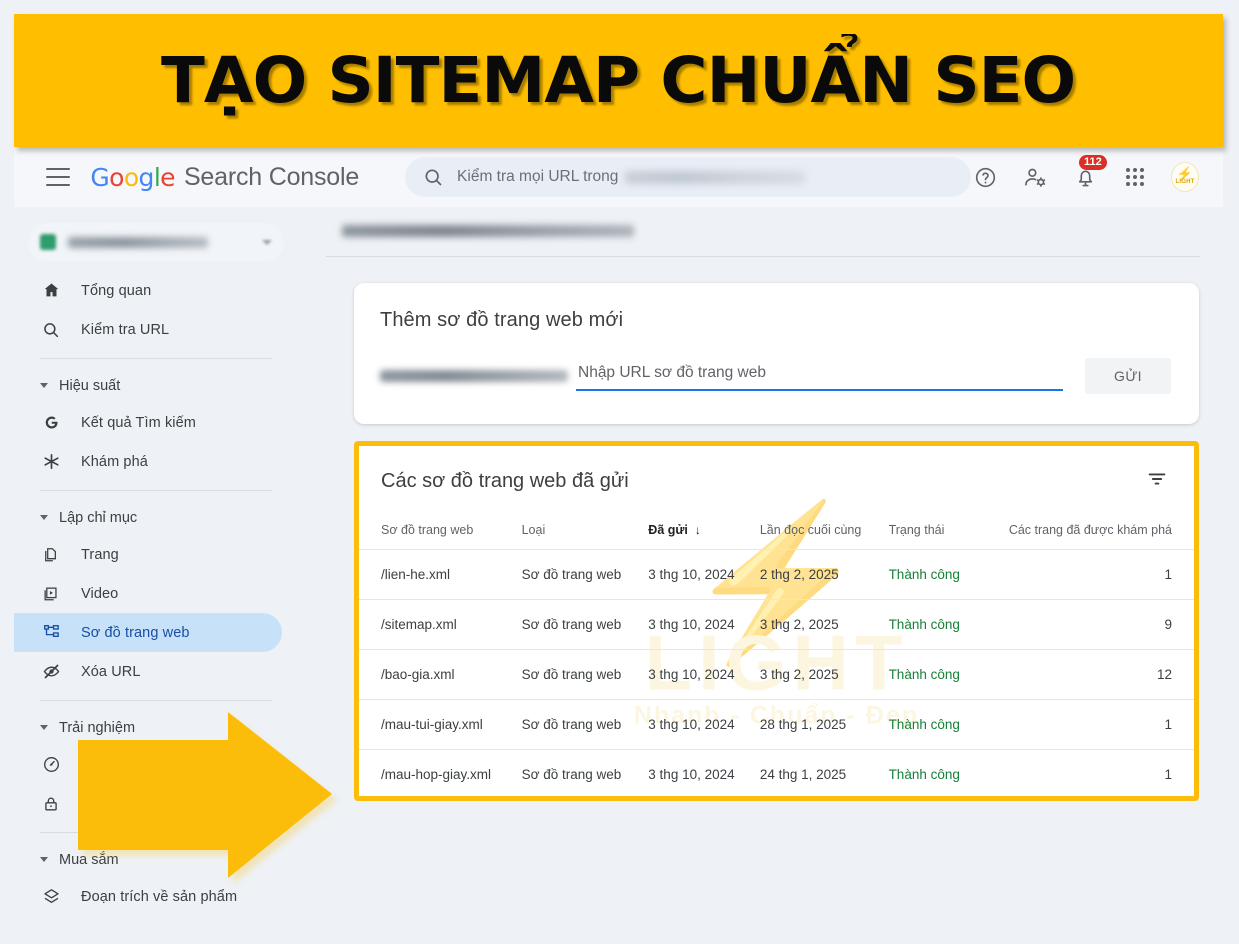  What do you see at coordinates (760, 222) in the screenshot?
I see `breadcrumb` at bounding box center [760, 222].